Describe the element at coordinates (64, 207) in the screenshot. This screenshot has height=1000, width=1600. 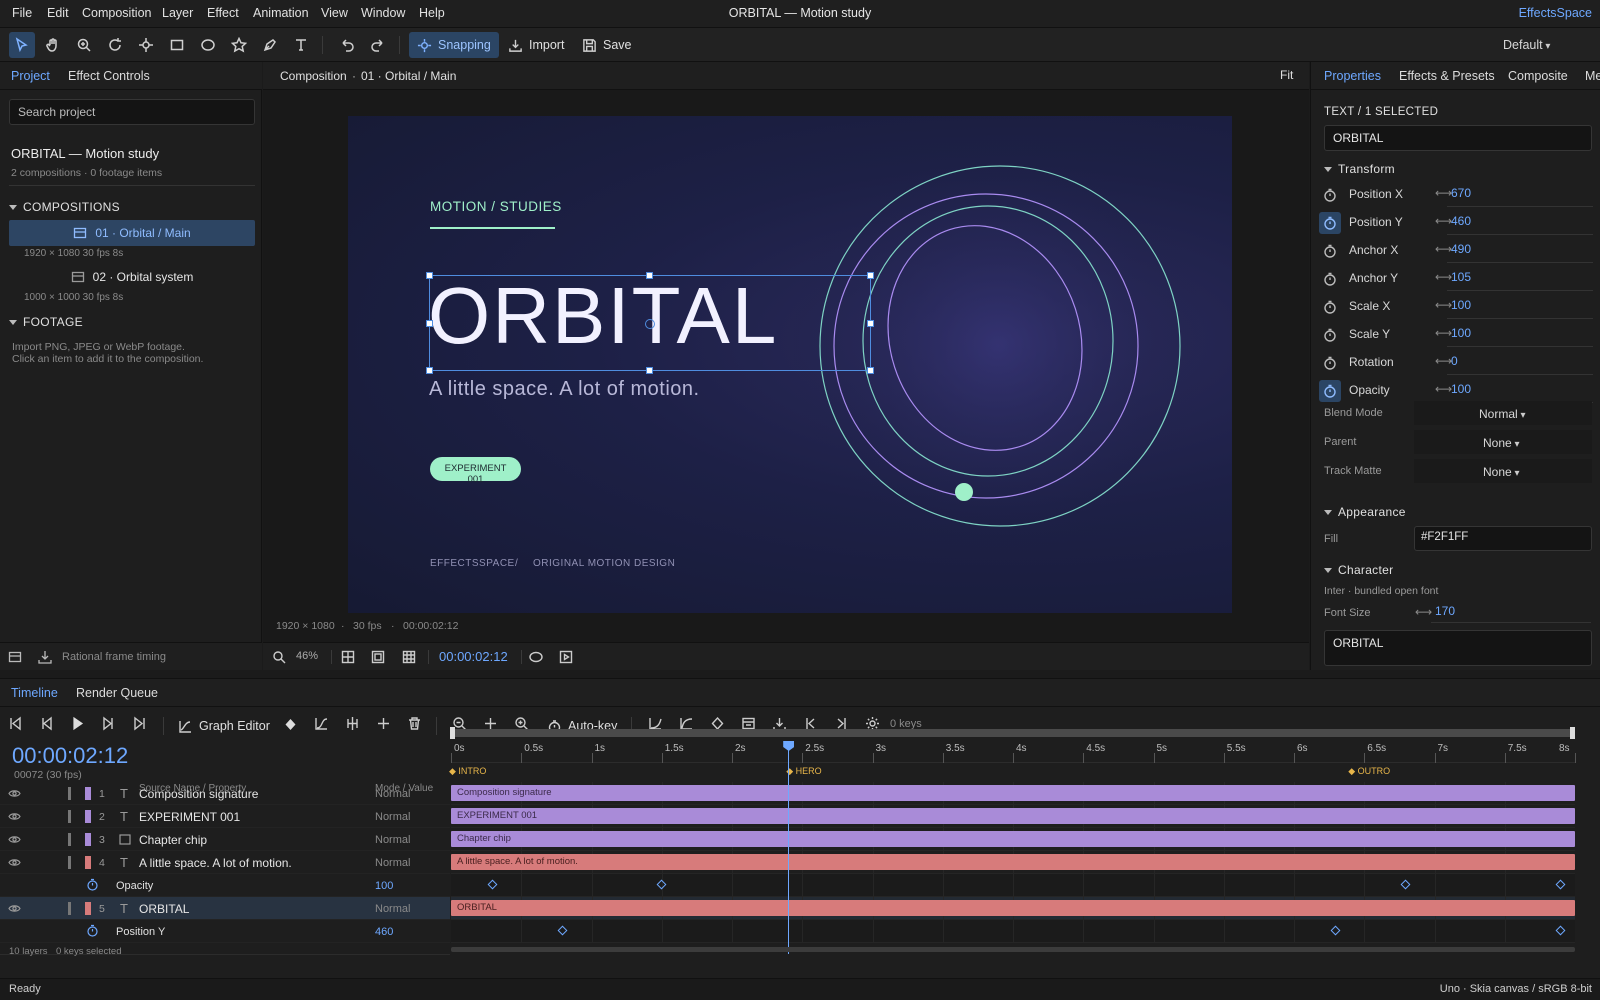
I see `compositions-section: COMPOSITIONS` at that location.